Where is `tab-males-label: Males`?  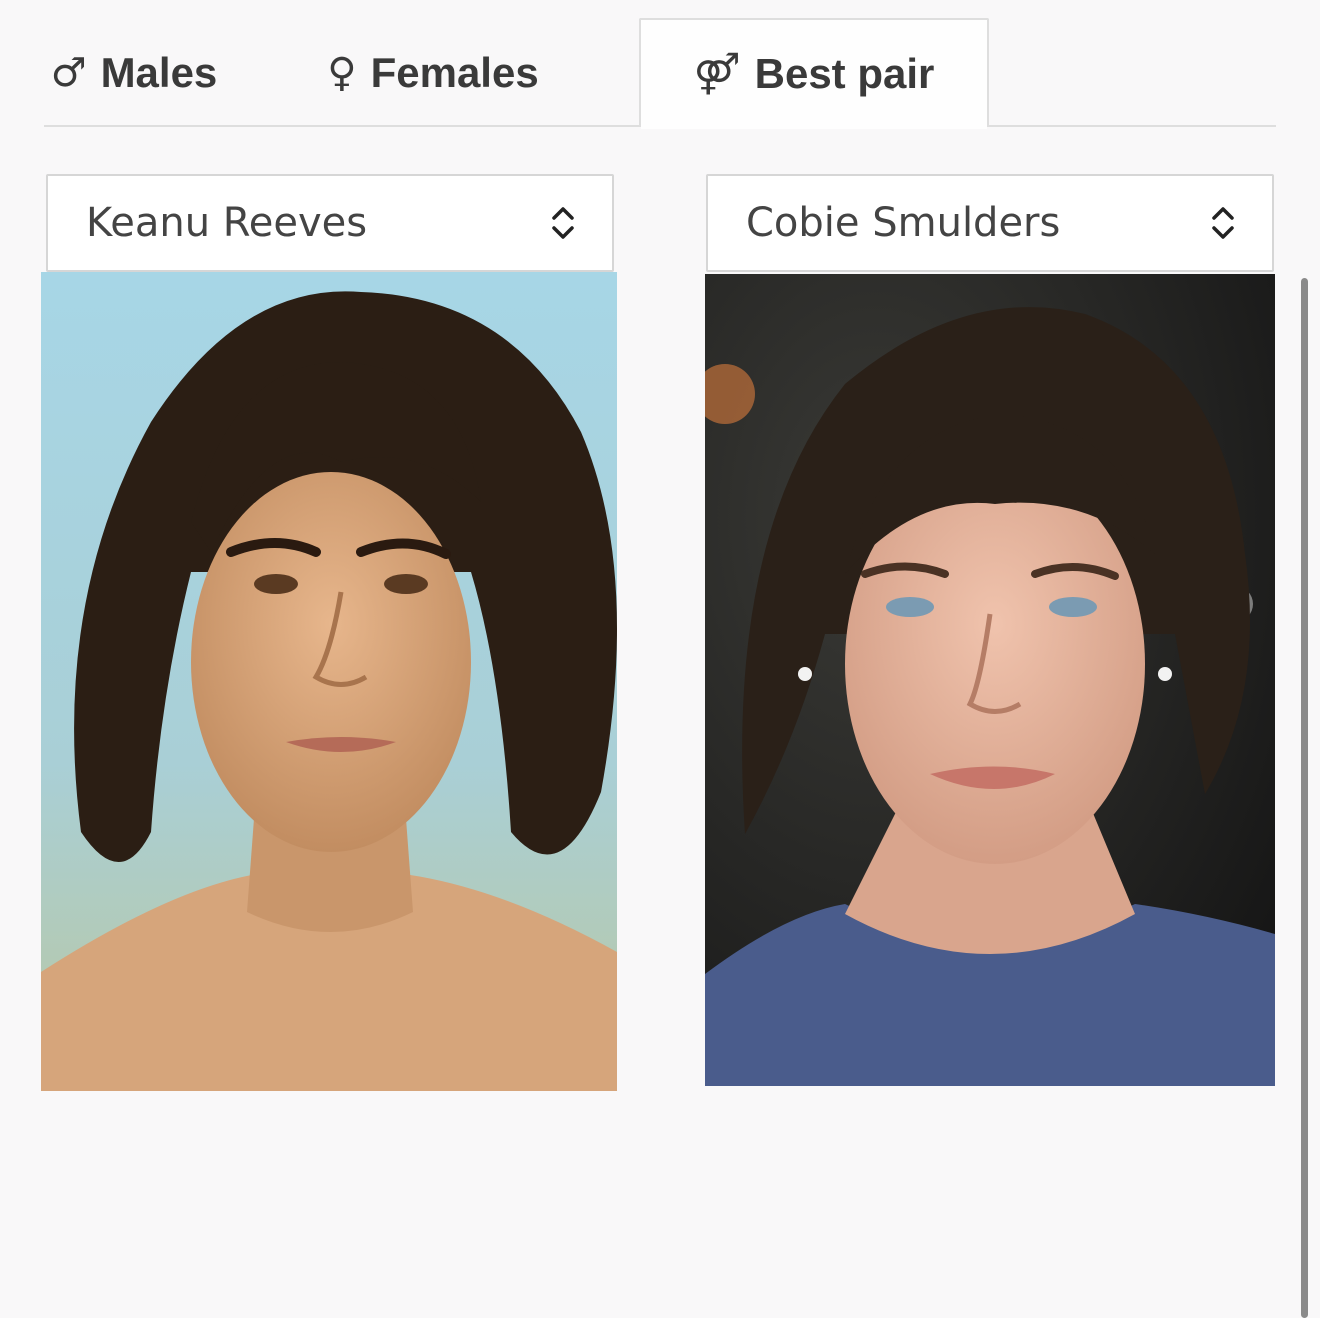
tab-males-label: Males is located at coordinates (159, 72).